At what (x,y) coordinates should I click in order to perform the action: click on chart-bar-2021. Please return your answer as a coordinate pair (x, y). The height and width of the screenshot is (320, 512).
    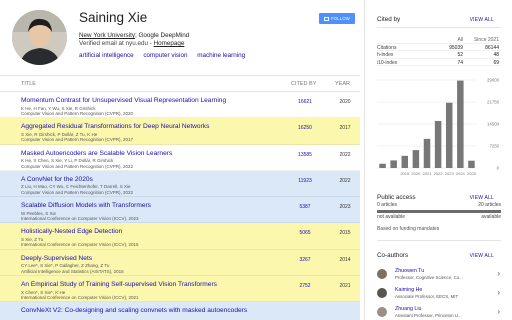
    Looking at the image, I should click on (427, 153).